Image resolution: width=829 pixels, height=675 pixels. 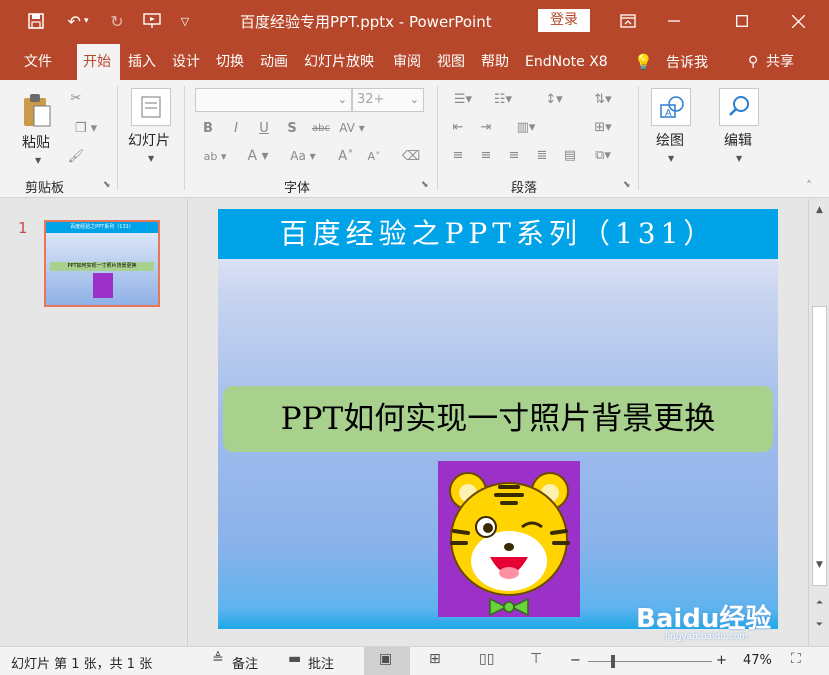 I want to click on numbering-icon: ☷▾, so click(x=503, y=99).